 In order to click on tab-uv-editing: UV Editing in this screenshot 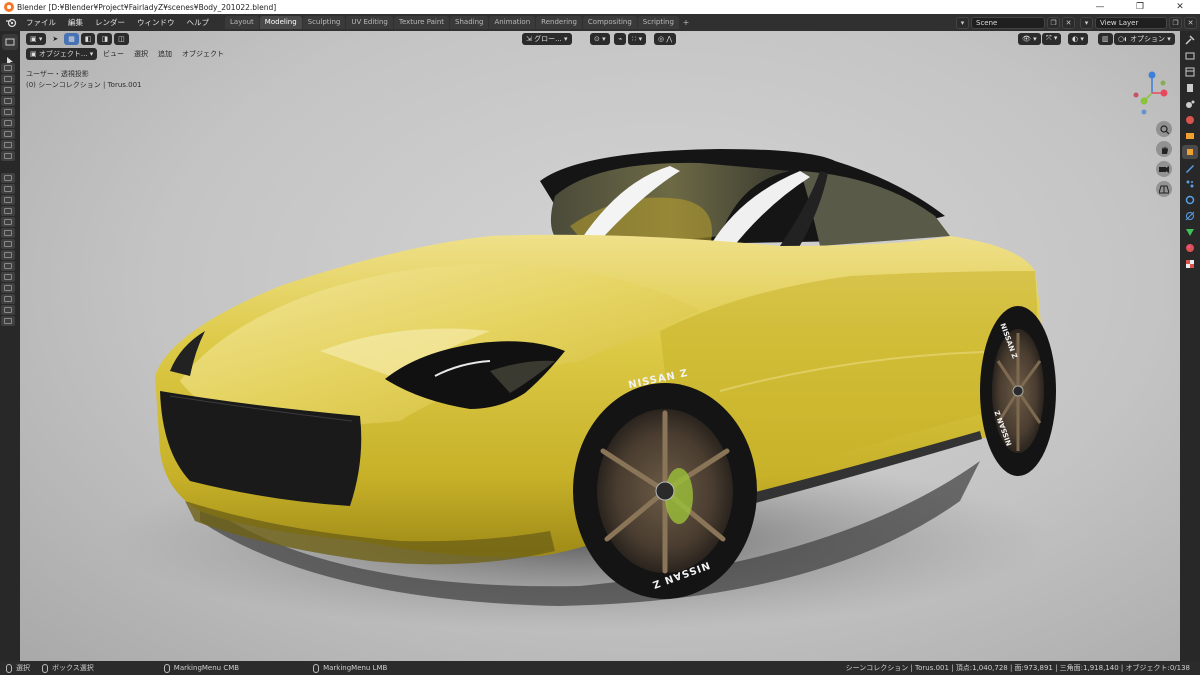, I will do `click(369, 22)`.